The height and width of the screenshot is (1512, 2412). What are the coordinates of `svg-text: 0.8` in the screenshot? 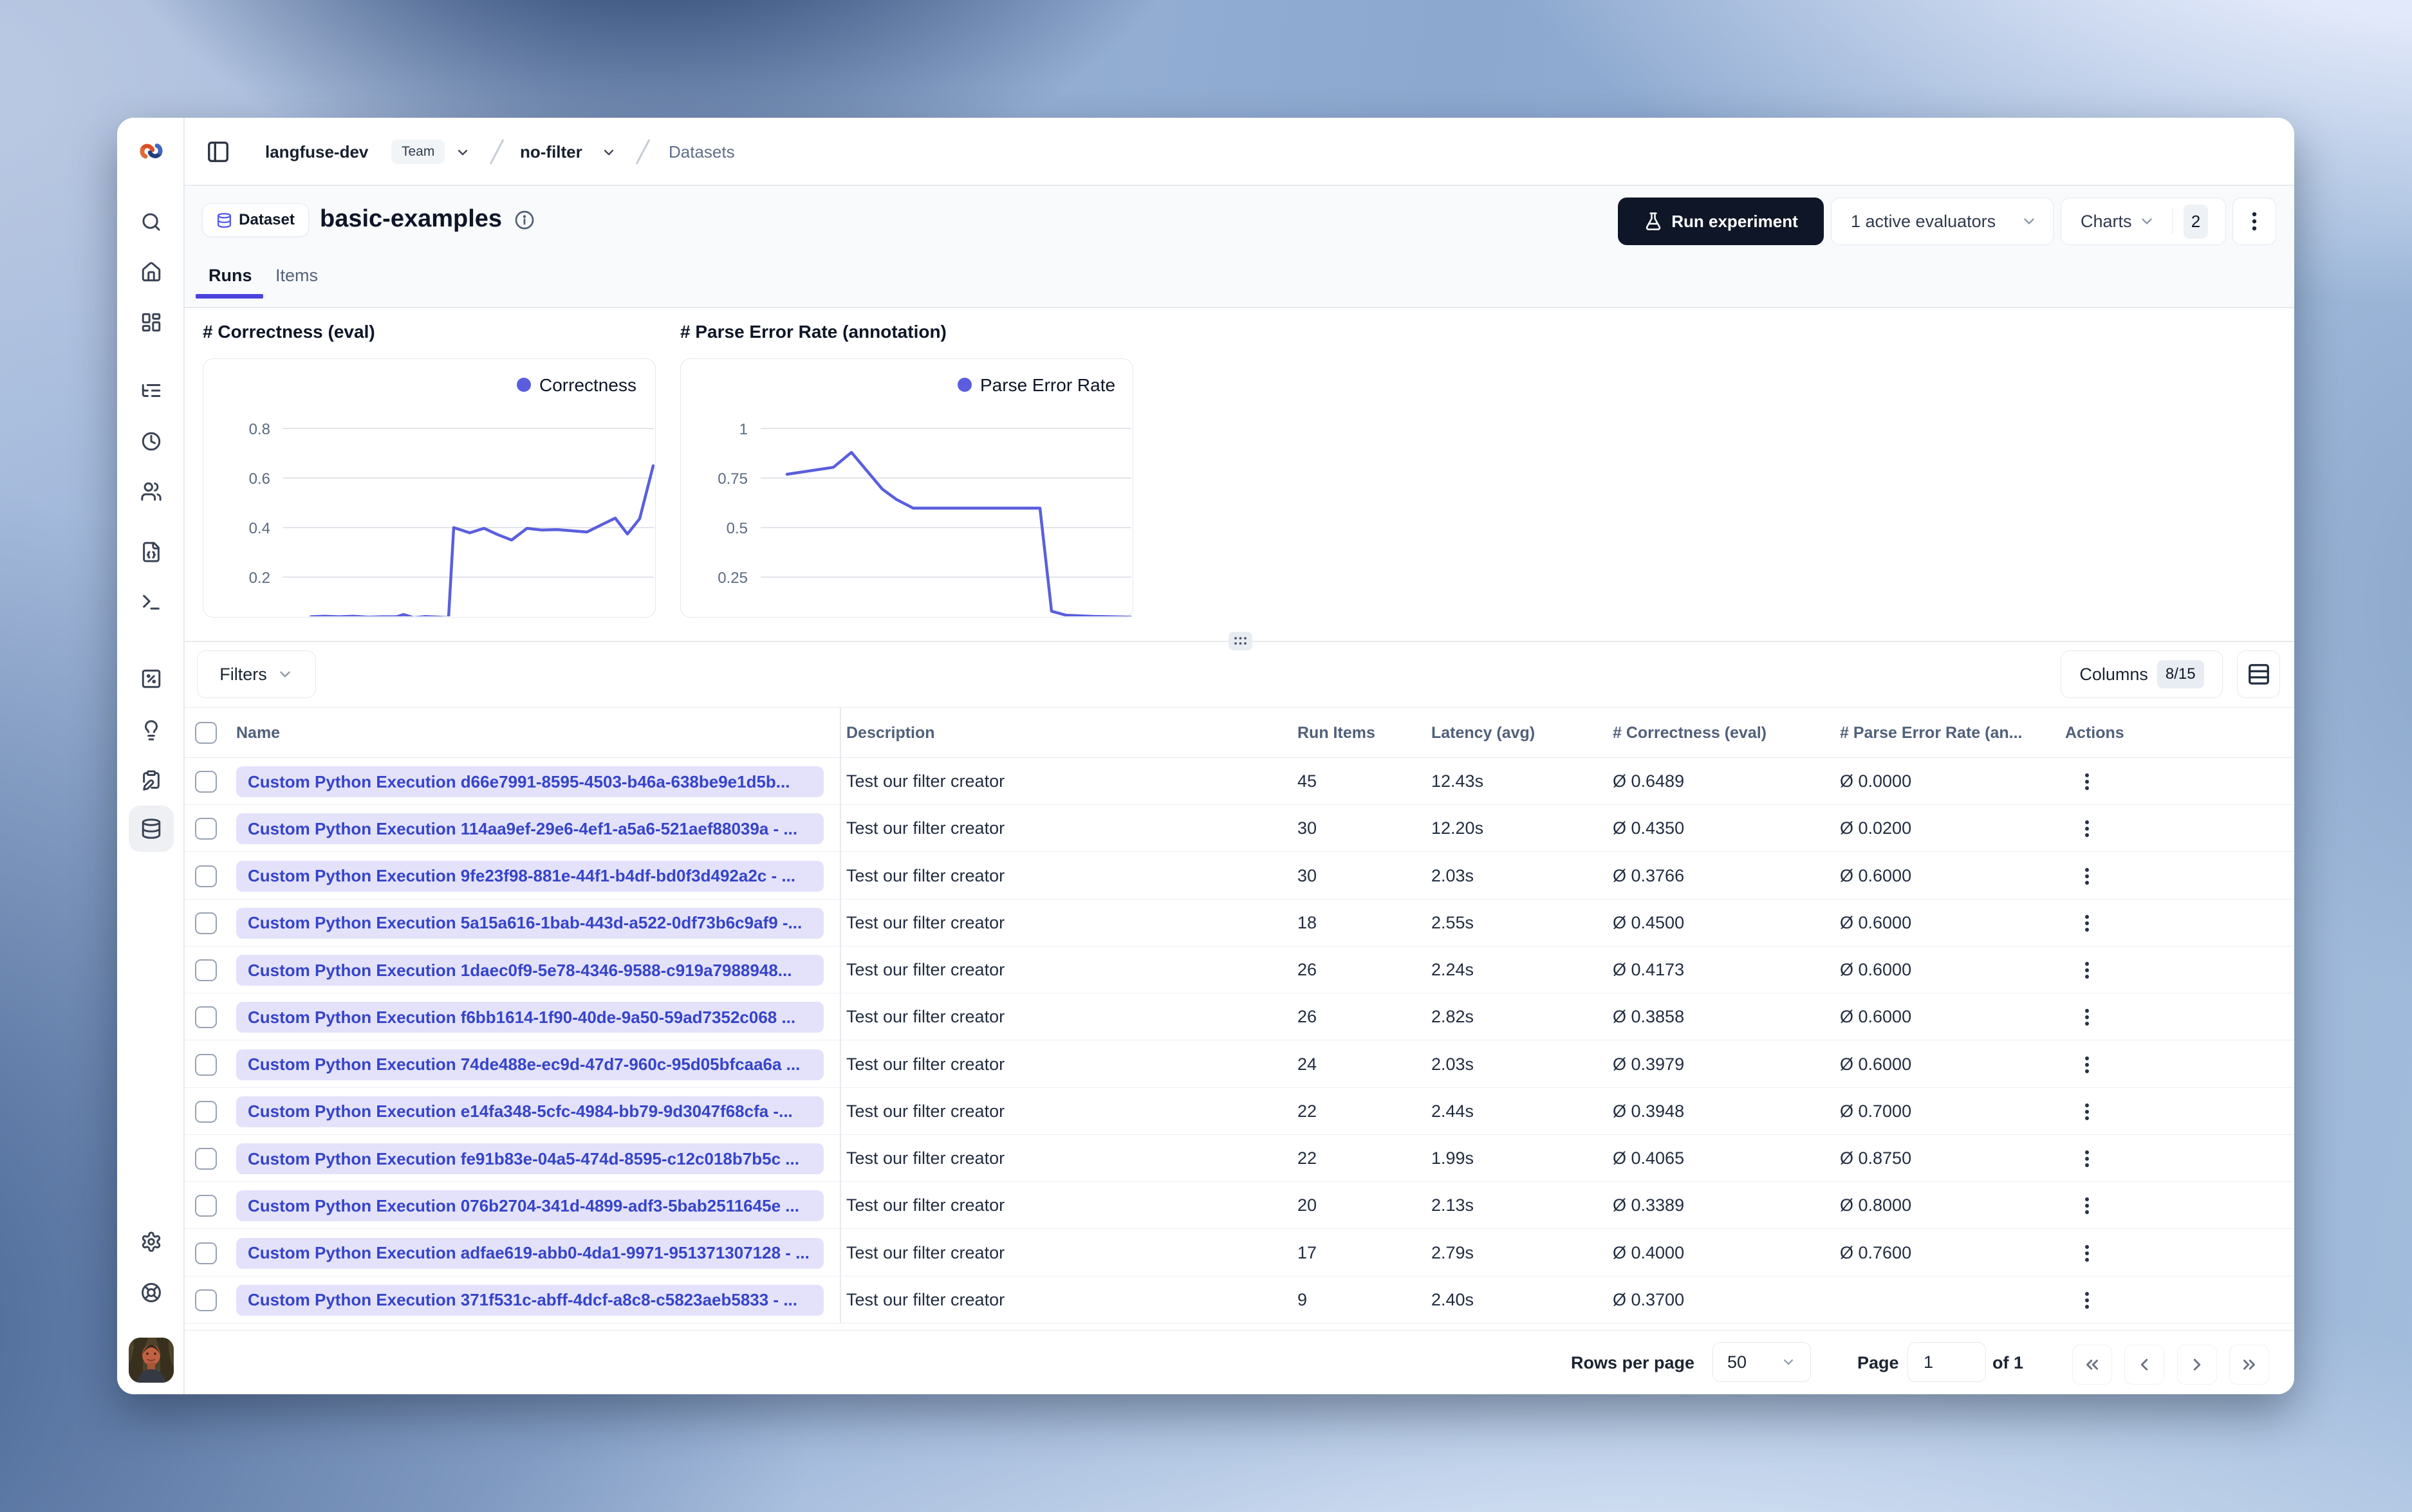 It's located at (259, 429).